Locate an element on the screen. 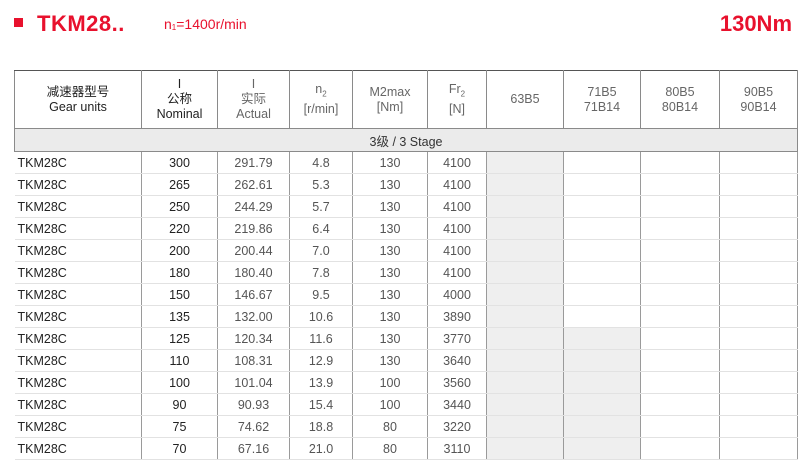 Image resolution: width=800 pixels, height=460 pixels. cell-nominal-ratio: 70 is located at coordinates (179, 448).